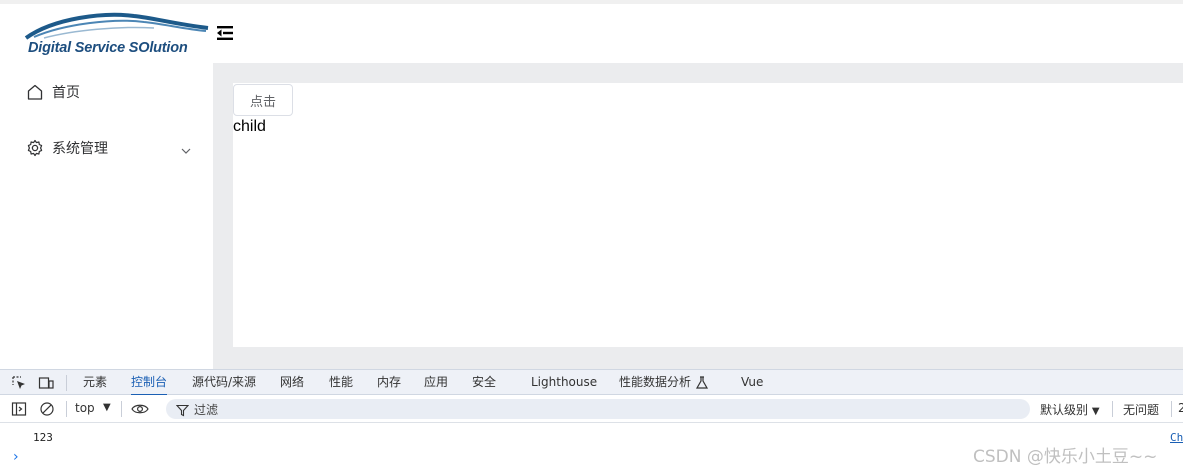  Describe the element at coordinates (292, 382) in the screenshot. I see `tab-network: 网络` at that location.